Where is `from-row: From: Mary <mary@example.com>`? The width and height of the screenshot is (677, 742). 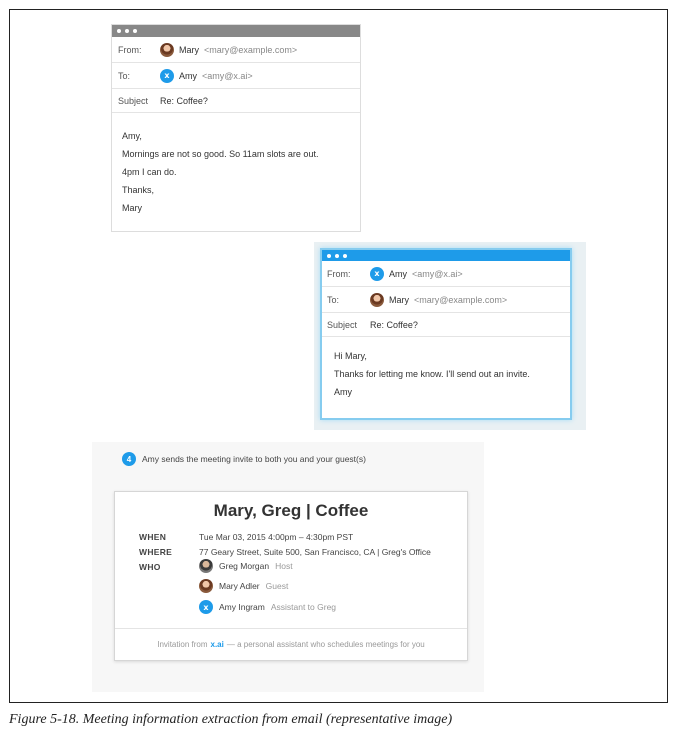
from-row: From: Mary <mary@example.com> is located at coordinates (236, 50).